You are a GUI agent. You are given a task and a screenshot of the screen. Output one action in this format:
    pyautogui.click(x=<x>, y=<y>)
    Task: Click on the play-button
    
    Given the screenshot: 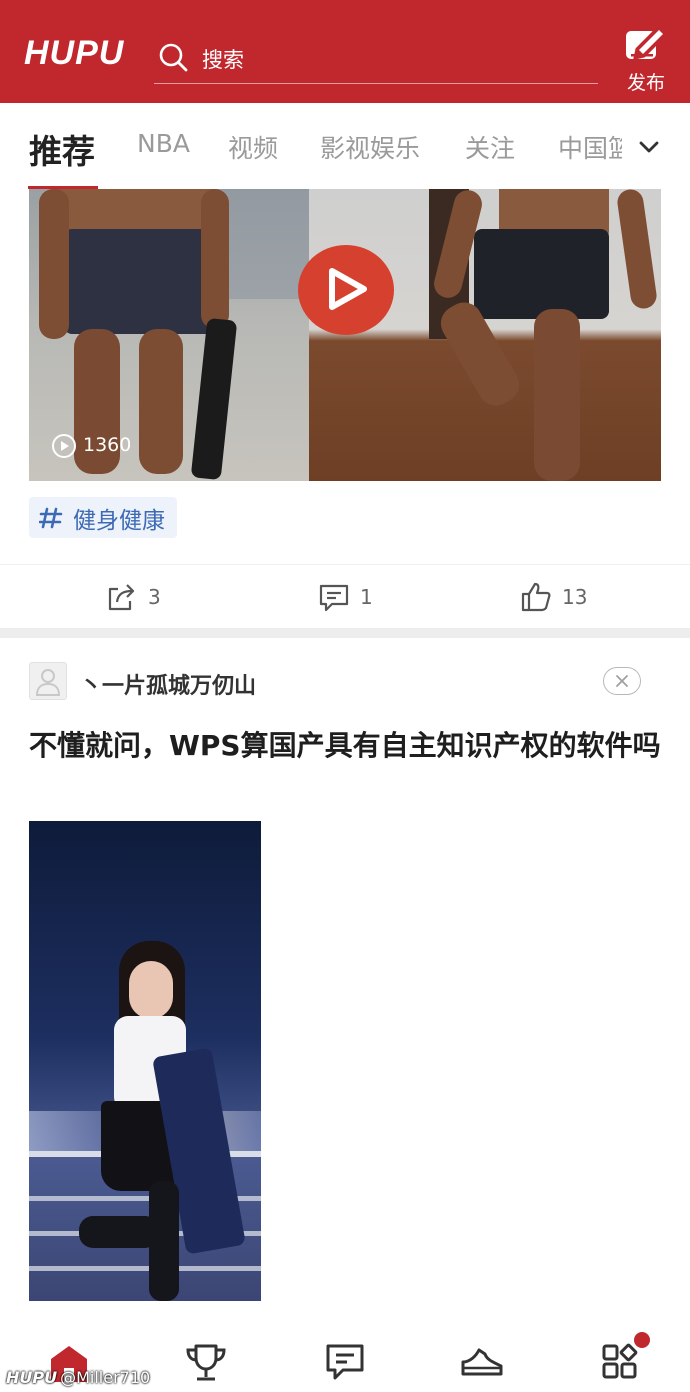 What is the action you would take?
    pyautogui.click(x=346, y=290)
    